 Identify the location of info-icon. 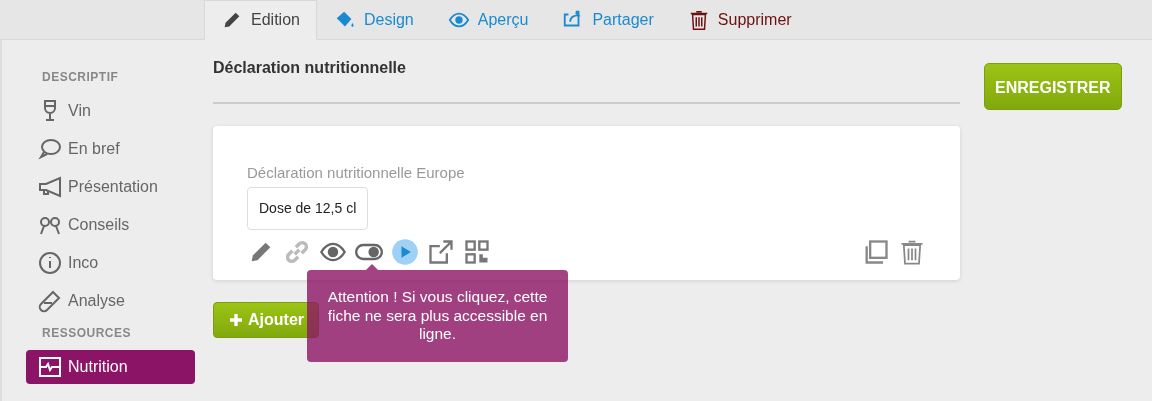
(50, 263).